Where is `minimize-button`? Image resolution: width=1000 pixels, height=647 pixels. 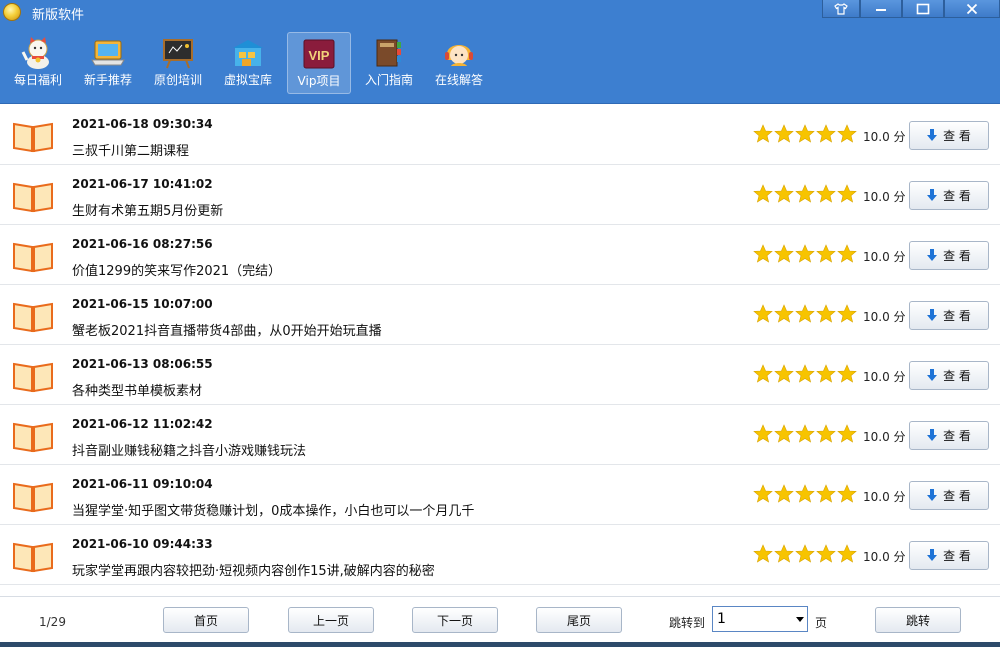
minimize-button is located at coordinates (881, 9).